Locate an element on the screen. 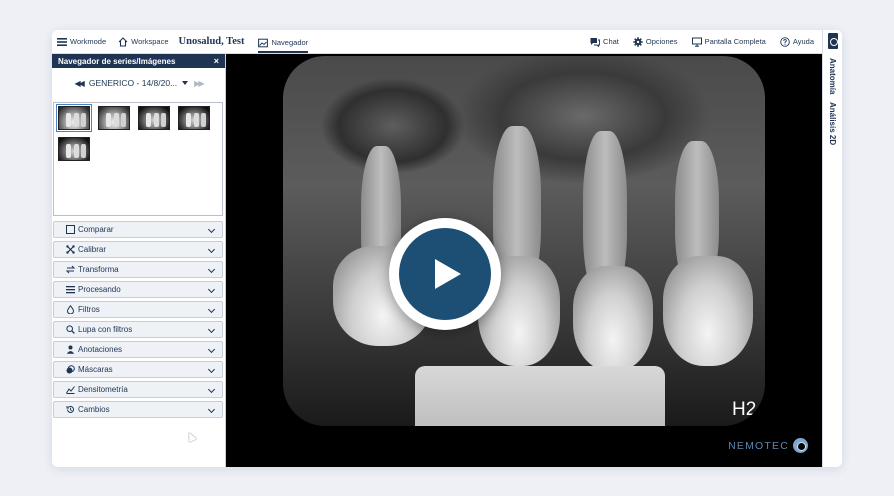 The width and height of the screenshot is (894, 496). tool-label: Densitometría is located at coordinates (103, 389).